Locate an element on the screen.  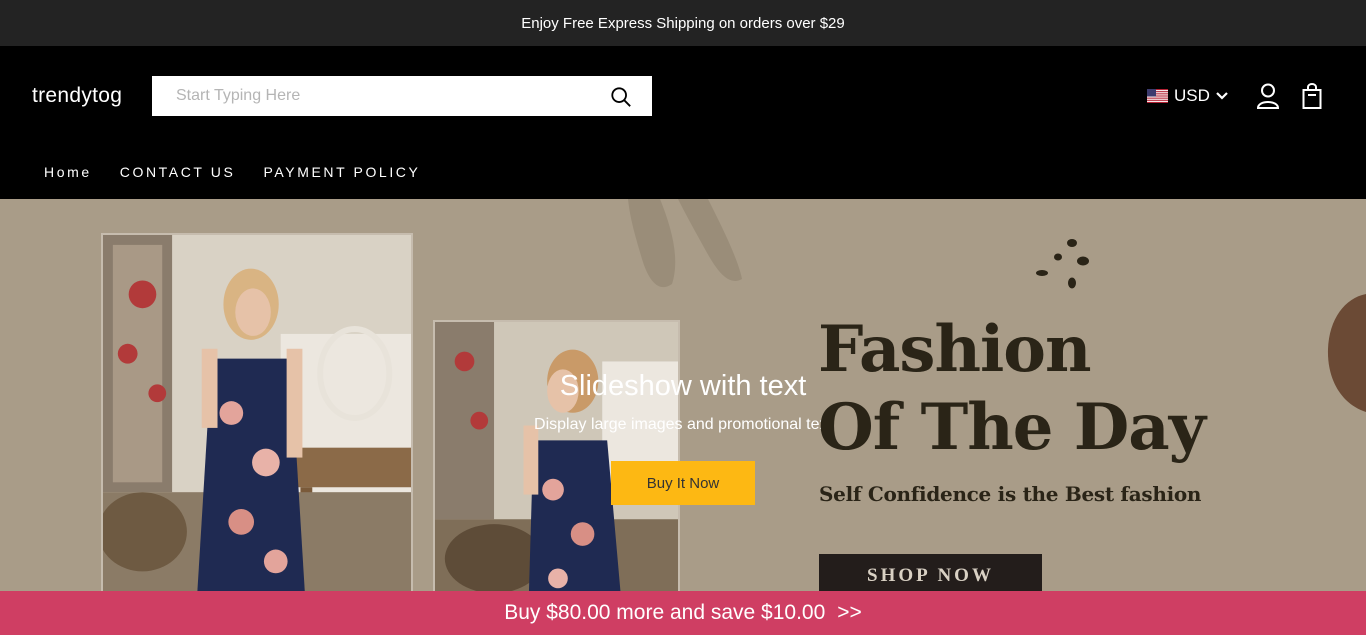
promo-arrow: >> is located at coordinates (849, 612).